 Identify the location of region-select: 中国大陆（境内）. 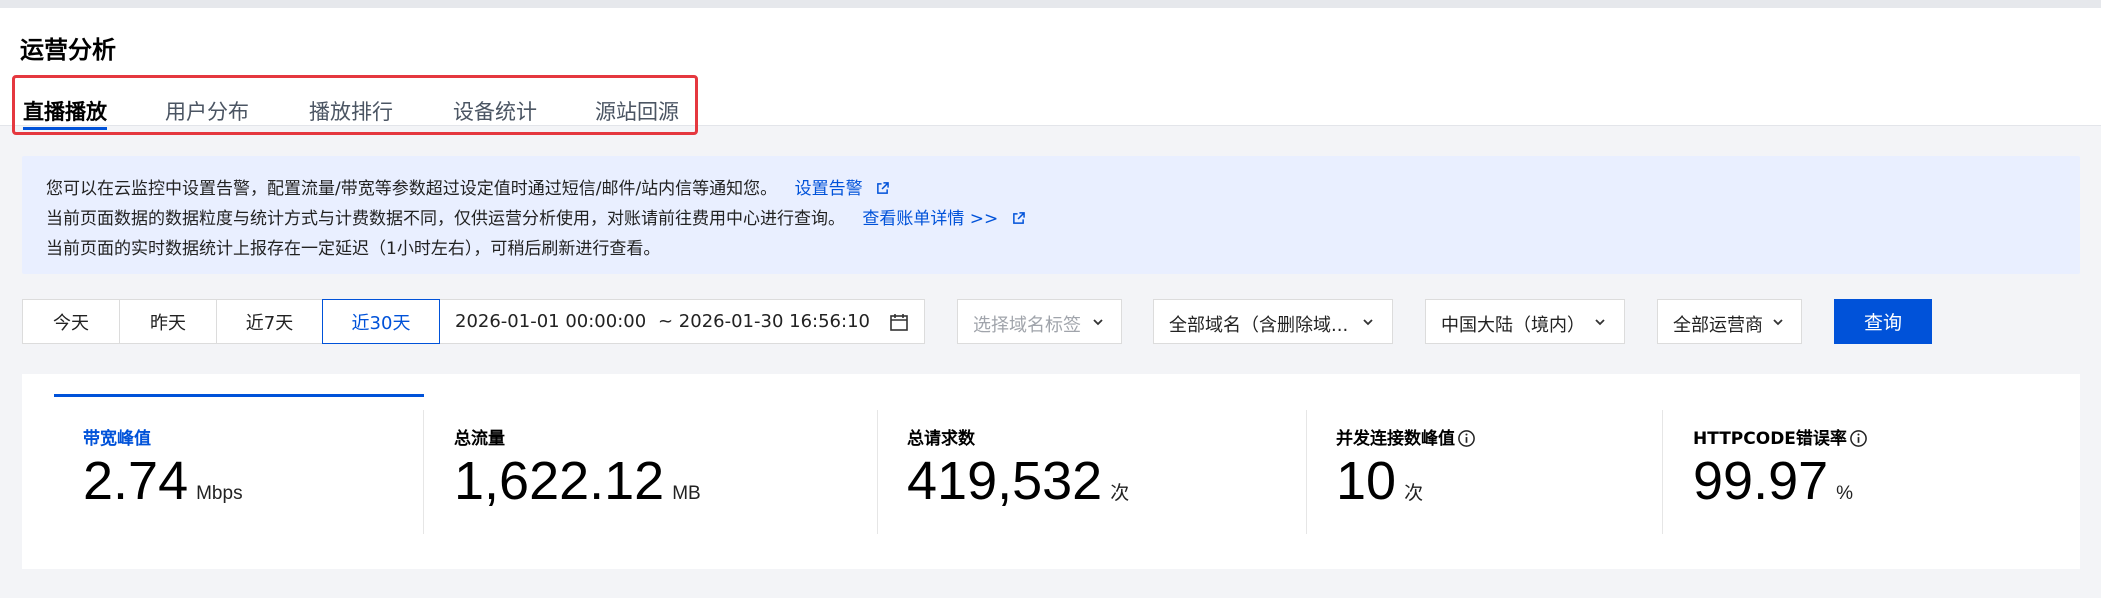
(1525, 321).